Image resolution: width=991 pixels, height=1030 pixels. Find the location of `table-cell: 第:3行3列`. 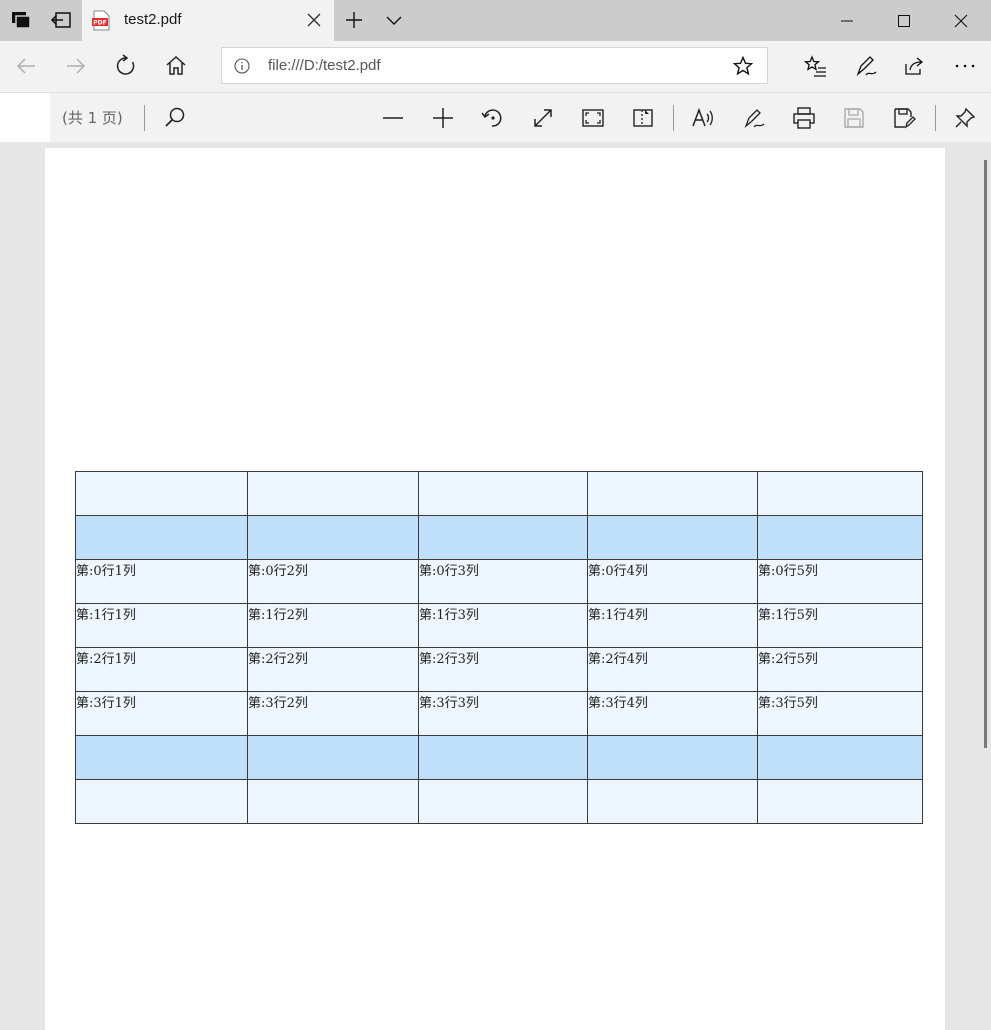

table-cell: 第:3行3列 is located at coordinates (503, 713).